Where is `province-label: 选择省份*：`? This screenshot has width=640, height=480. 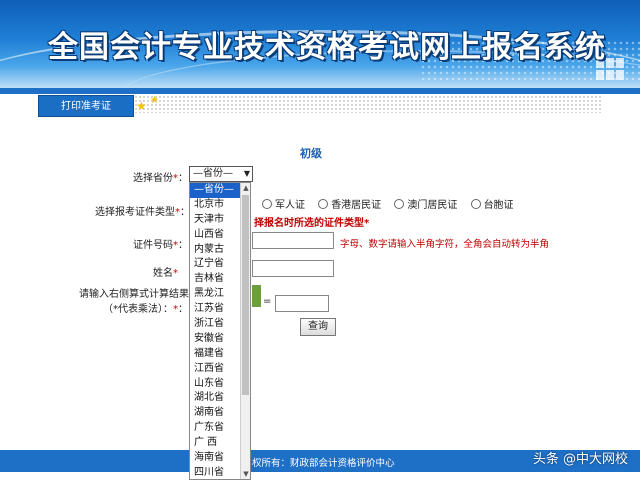 province-label: 选择省份*： is located at coordinates (160, 178).